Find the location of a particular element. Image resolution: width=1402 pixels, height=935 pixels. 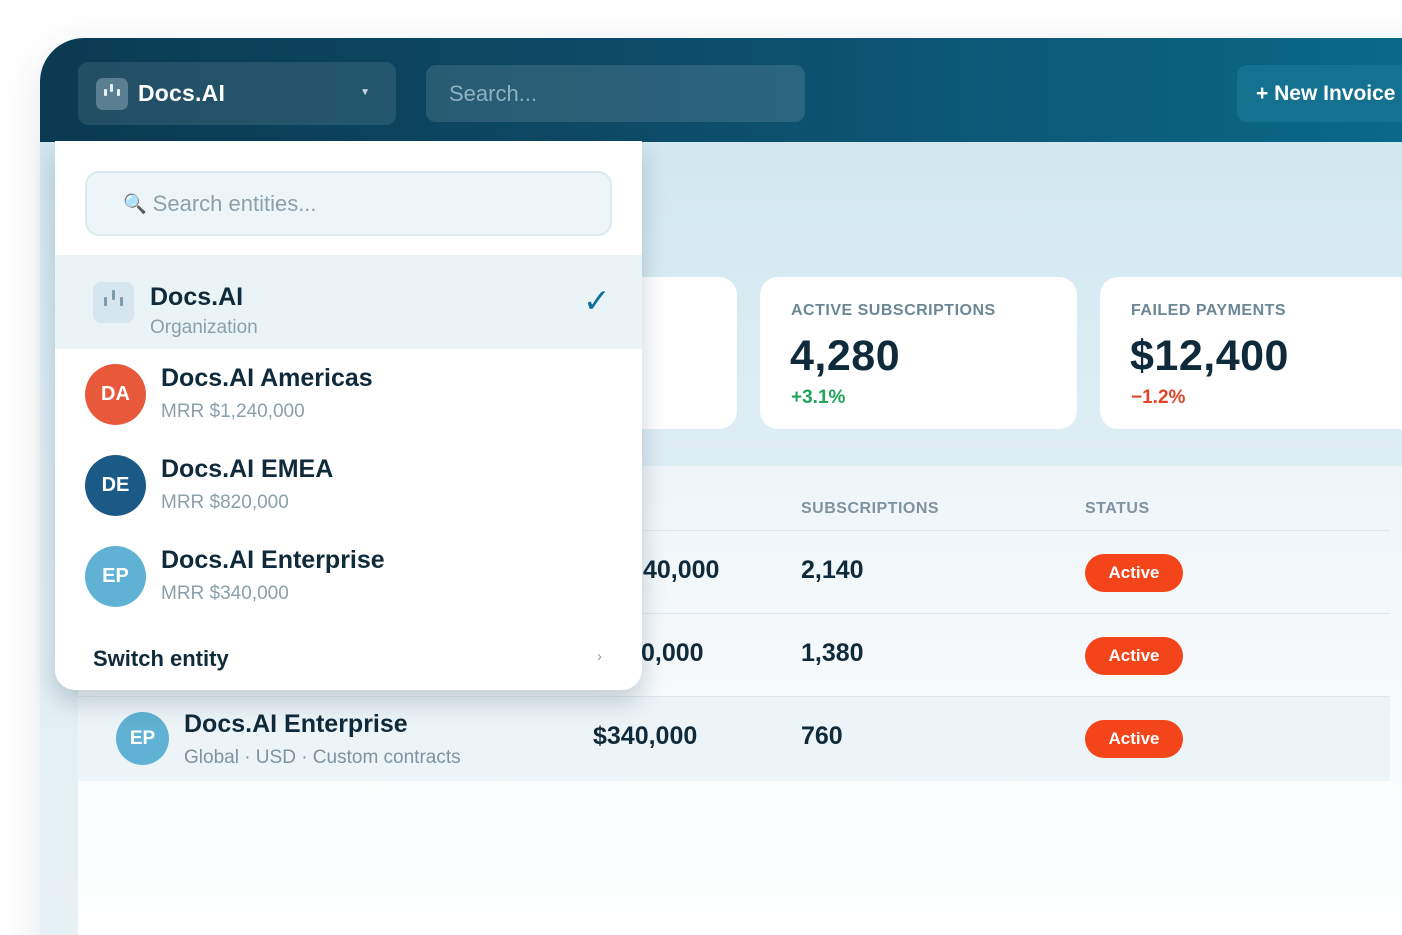

org-switcher-button: Docs.AI ▼ is located at coordinates (237, 93).